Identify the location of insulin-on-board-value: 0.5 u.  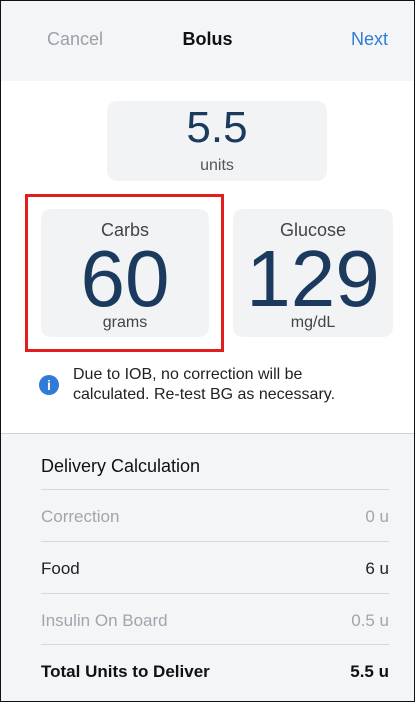
(370, 620).